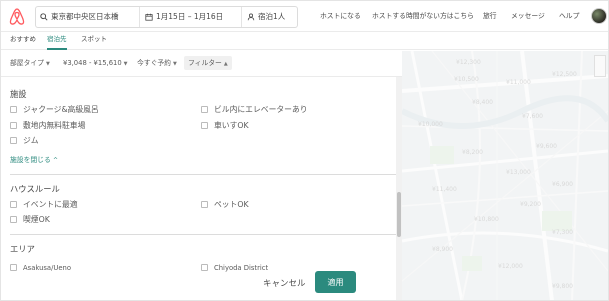 The image size is (609, 301). I want to click on checkbox-pets: ペットOK, so click(225, 204).